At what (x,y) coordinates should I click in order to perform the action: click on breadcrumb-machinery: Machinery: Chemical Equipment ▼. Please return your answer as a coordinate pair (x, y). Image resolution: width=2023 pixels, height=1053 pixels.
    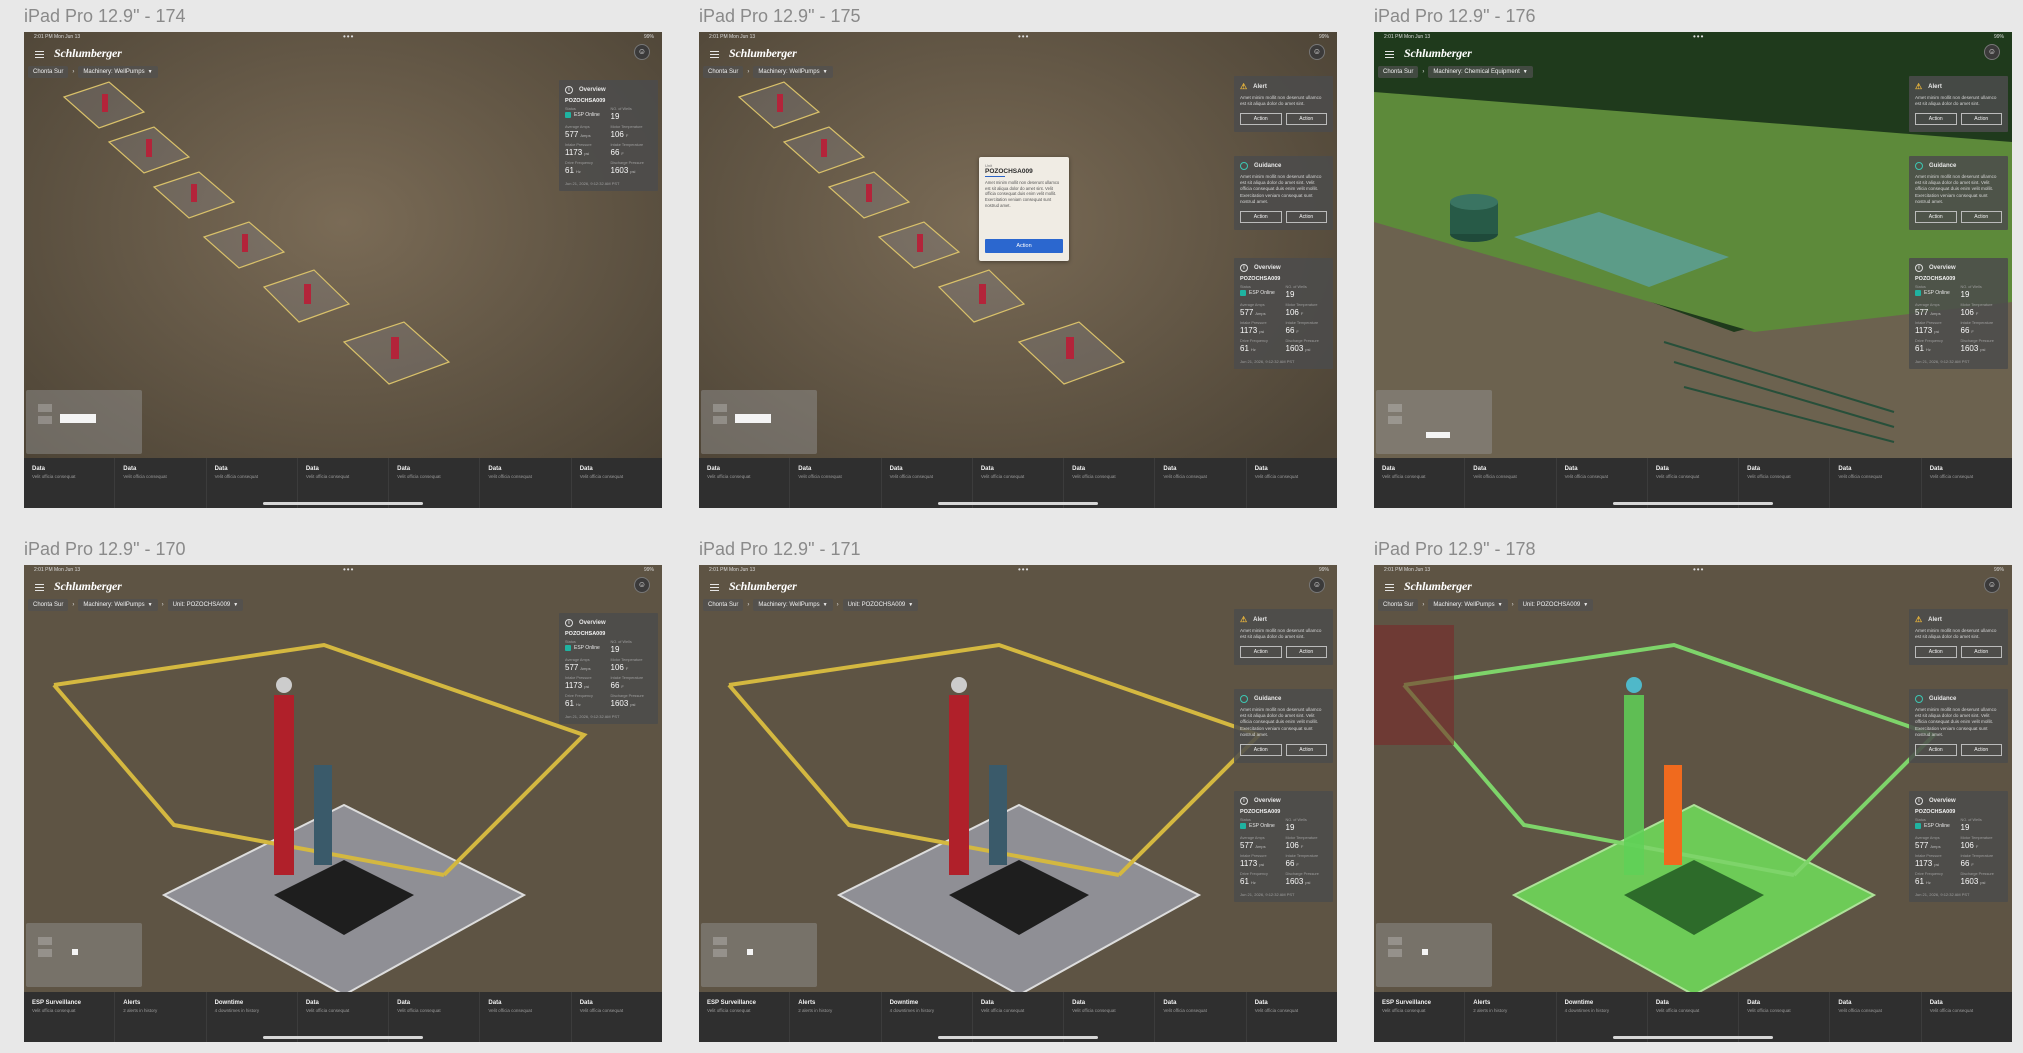
    Looking at the image, I should click on (1480, 72).